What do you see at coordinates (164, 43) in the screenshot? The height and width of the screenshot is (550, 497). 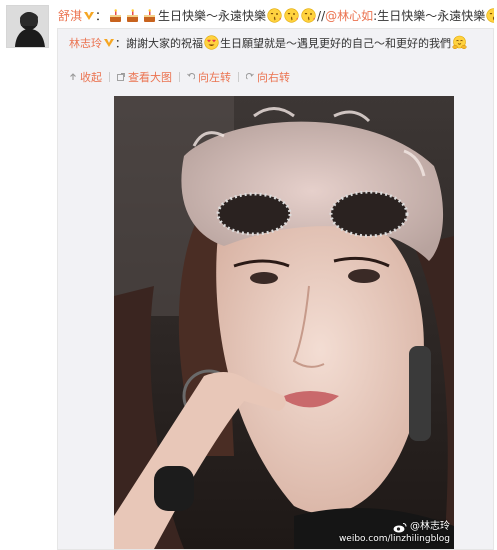 I see `forward-text-part1: 謝謝大家的祝福` at bounding box center [164, 43].